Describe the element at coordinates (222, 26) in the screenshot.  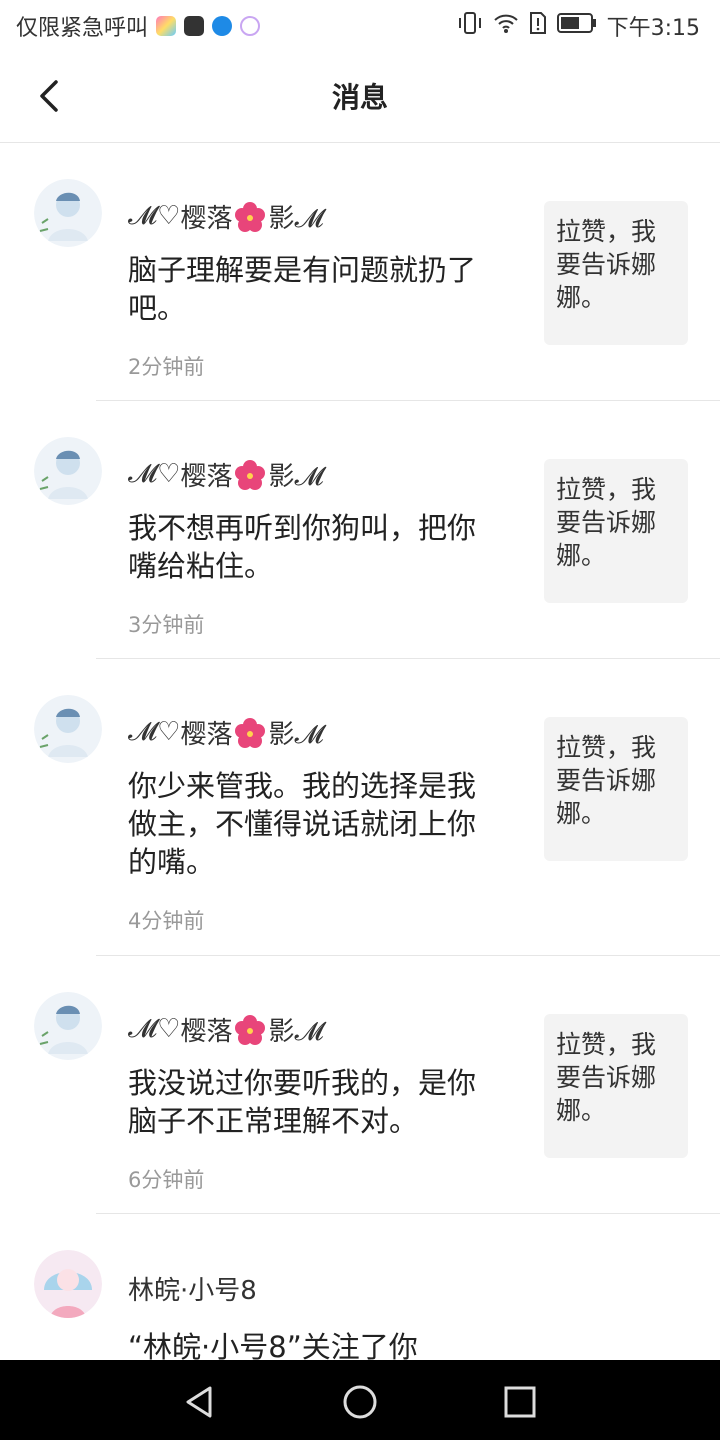
I see `location-app-icon` at that location.